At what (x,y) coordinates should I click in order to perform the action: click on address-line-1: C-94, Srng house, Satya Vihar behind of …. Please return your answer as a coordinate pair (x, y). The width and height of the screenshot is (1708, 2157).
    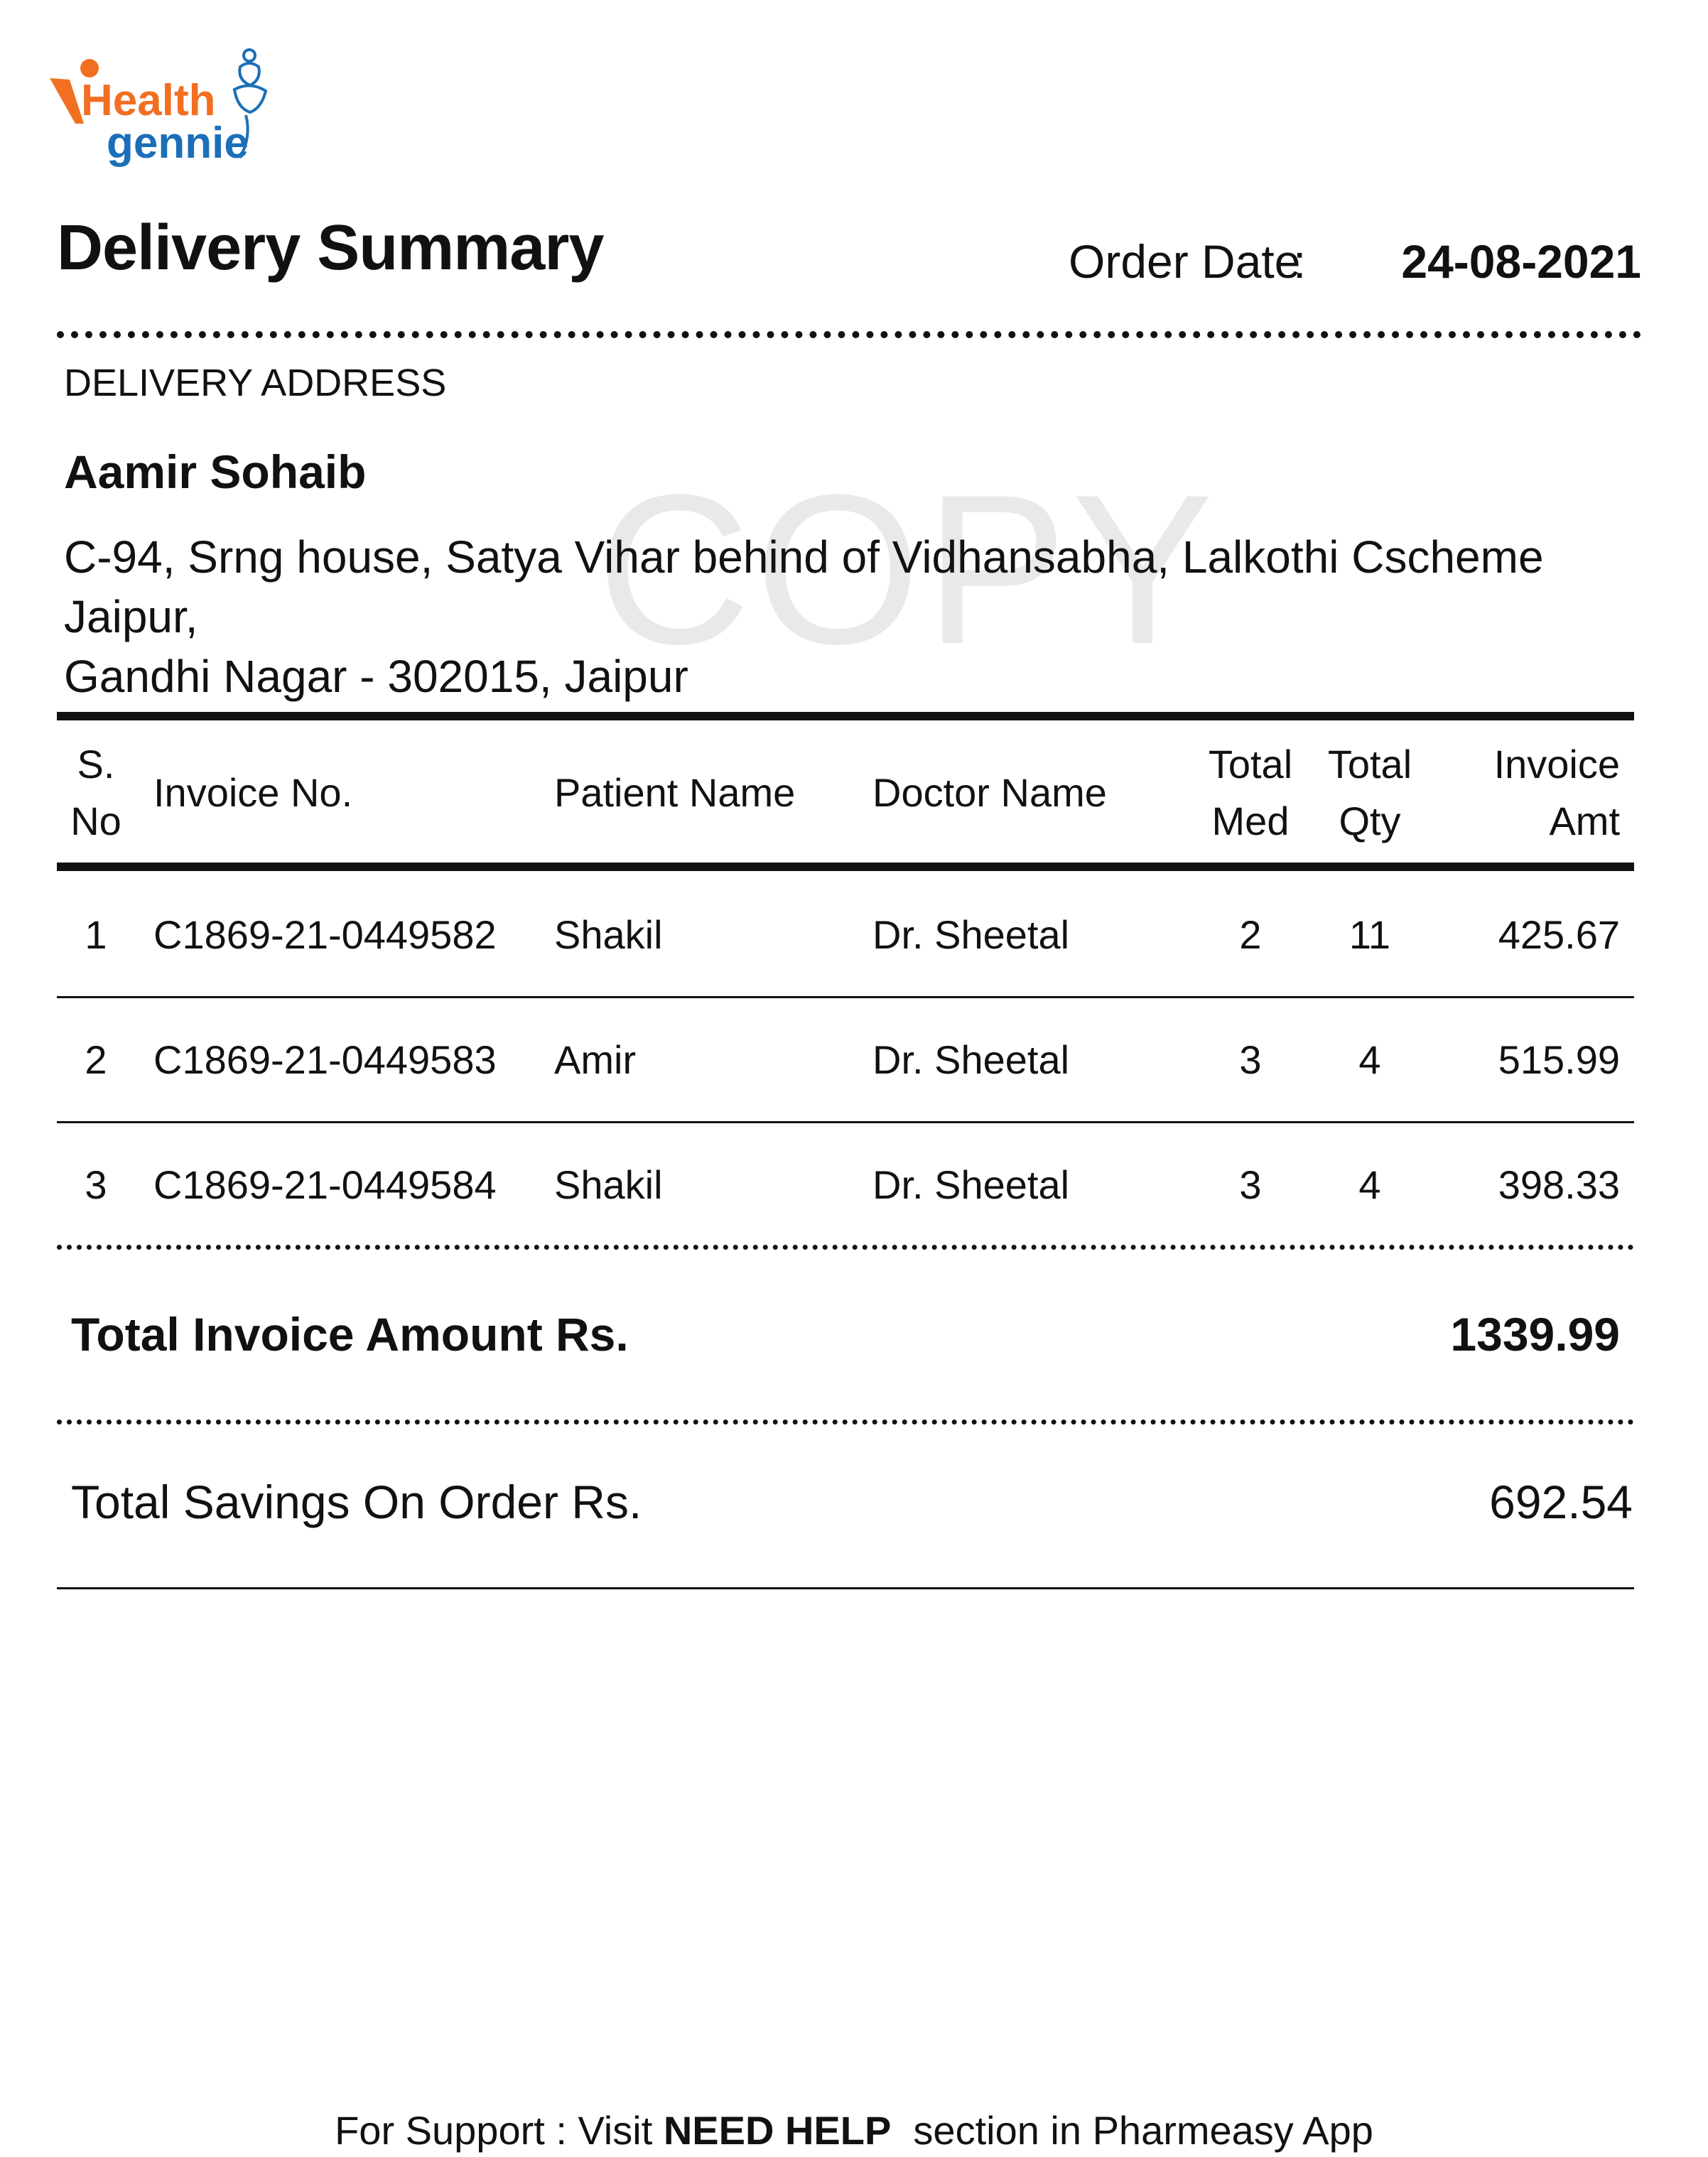
    Looking at the image, I should click on (804, 586).